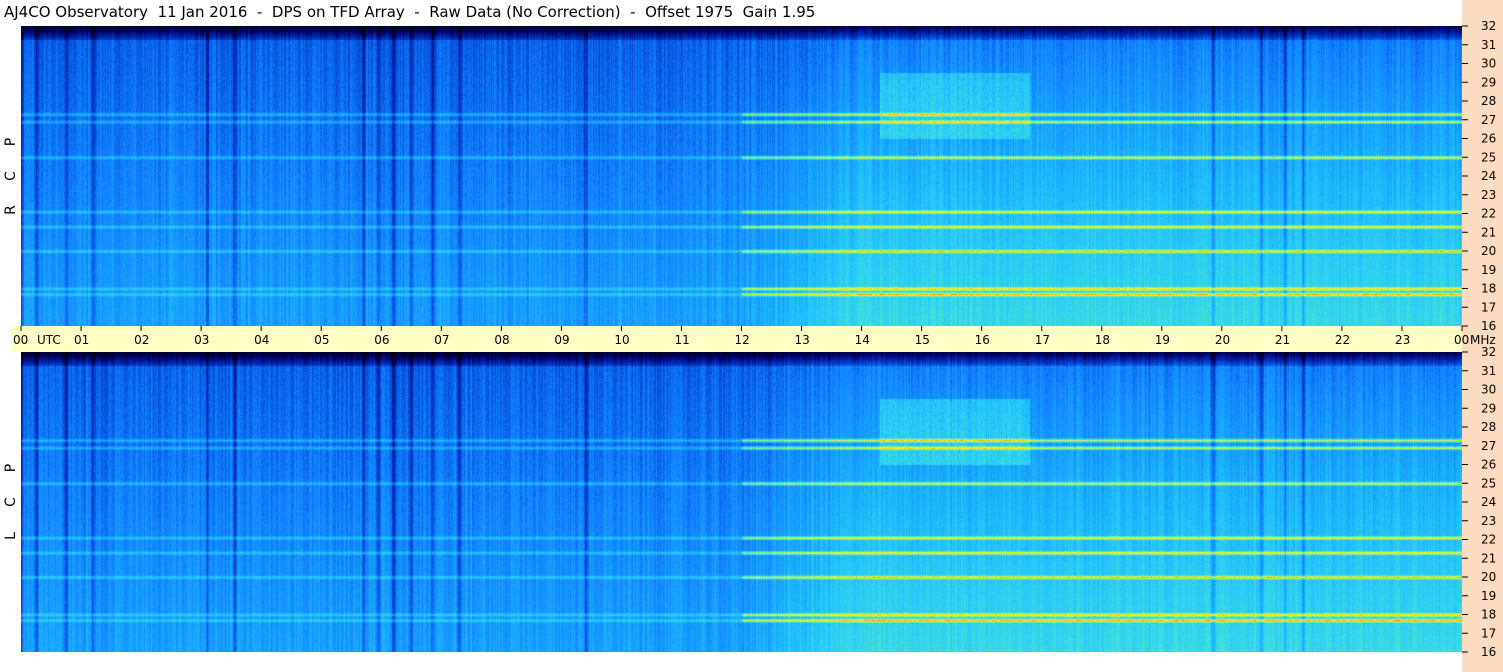 This screenshot has height=672, width=1503. Describe the element at coordinates (982, 340) in the screenshot. I see `utc-tick-label-16: 16` at that location.